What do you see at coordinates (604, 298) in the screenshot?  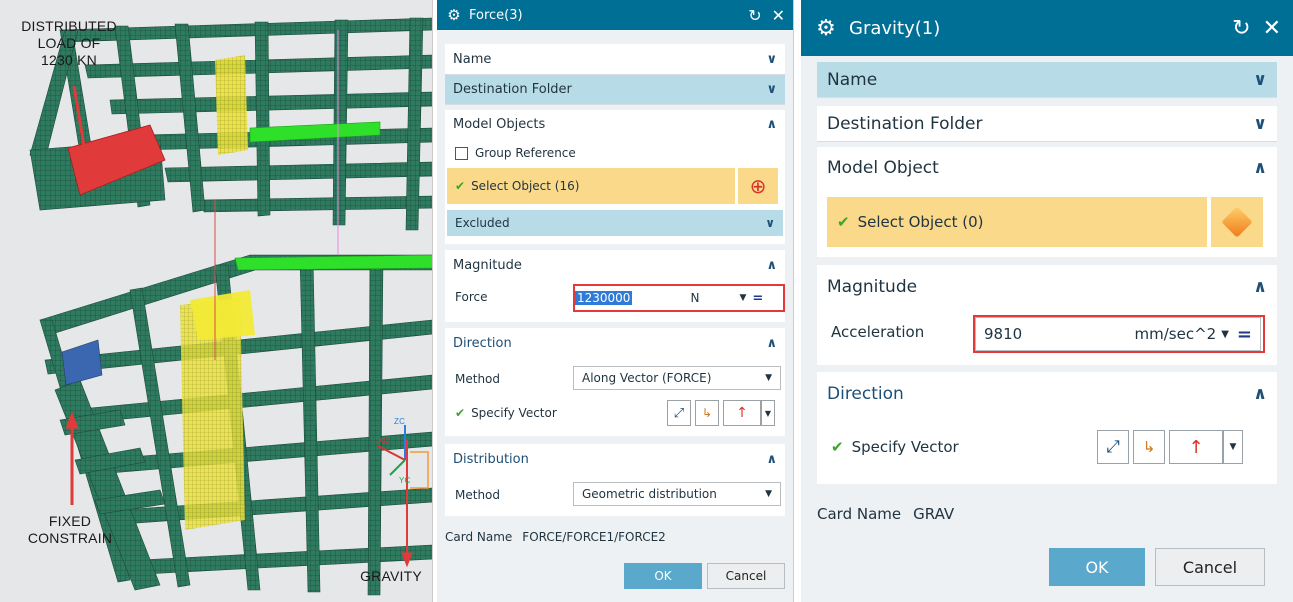 I see `force-value: 1230000` at bounding box center [604, 298].